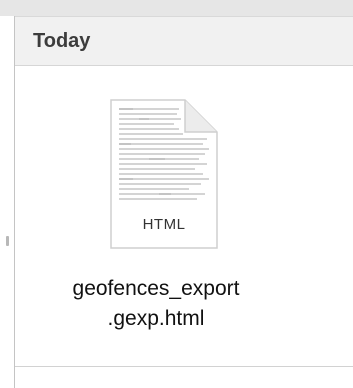  Describe the element at coordinates (156, 318) in the screenshot. I see `file-name-line-2: .gexp.html` at that location.